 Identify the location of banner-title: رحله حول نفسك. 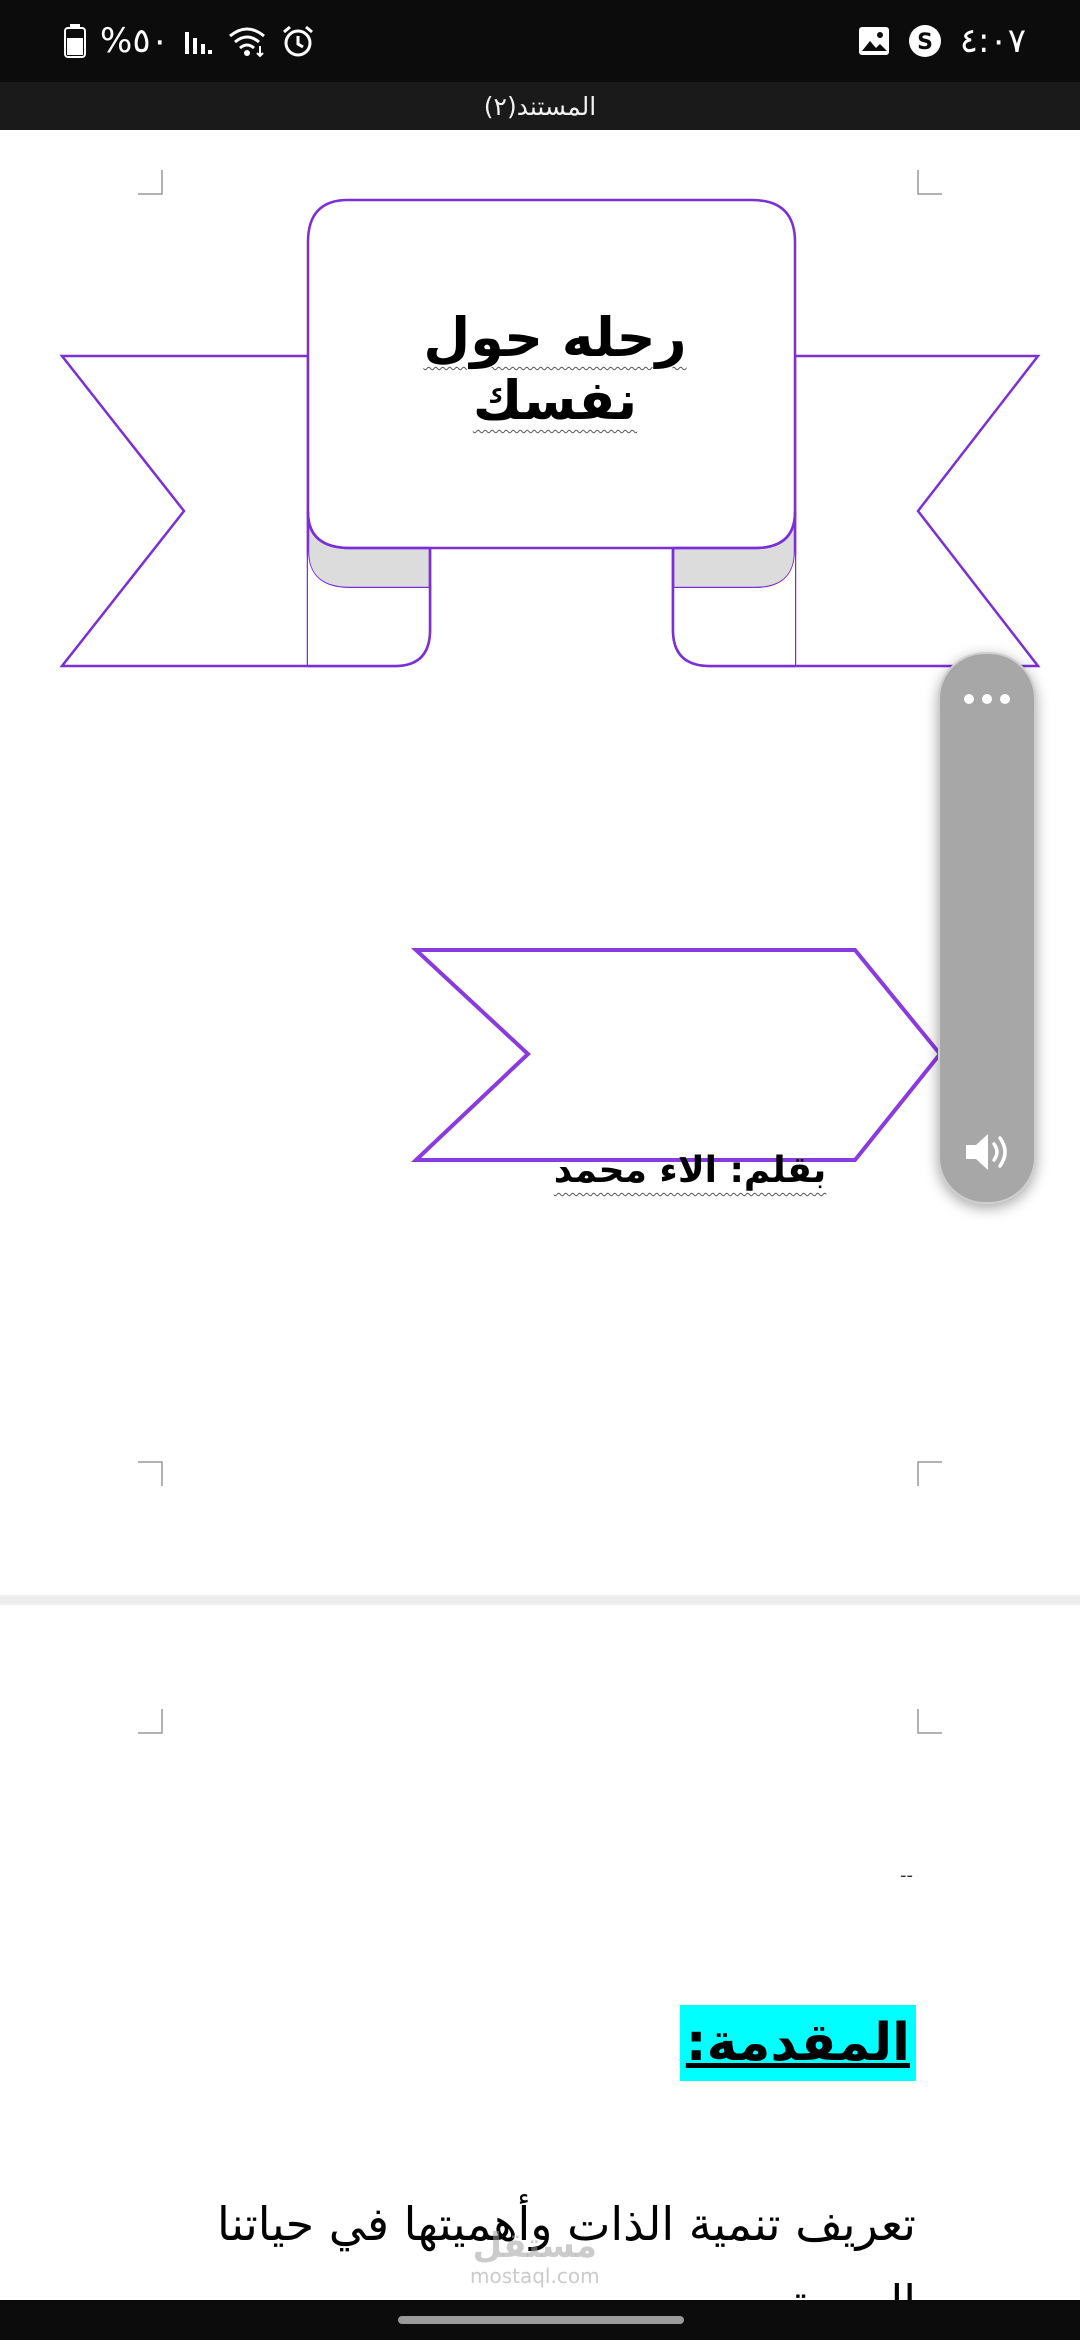
(555, 369).